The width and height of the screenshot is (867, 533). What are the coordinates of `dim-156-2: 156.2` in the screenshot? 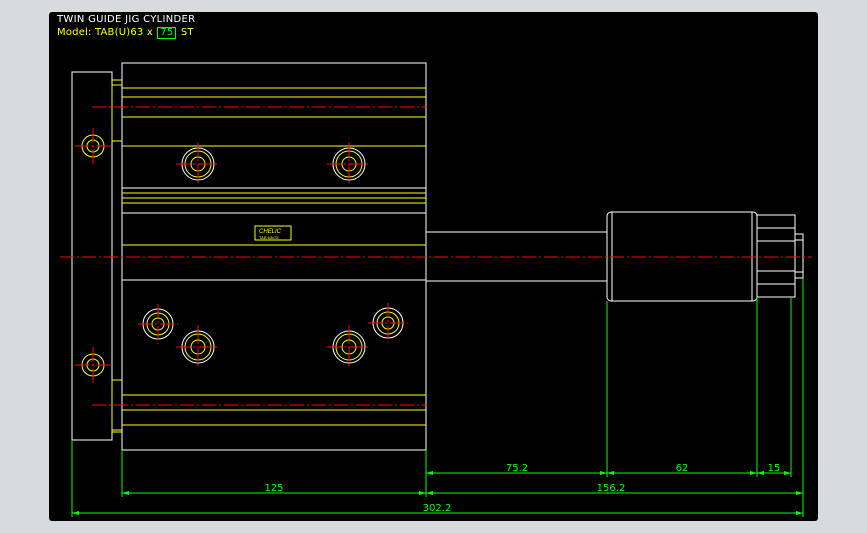 It's located at (611, 488).